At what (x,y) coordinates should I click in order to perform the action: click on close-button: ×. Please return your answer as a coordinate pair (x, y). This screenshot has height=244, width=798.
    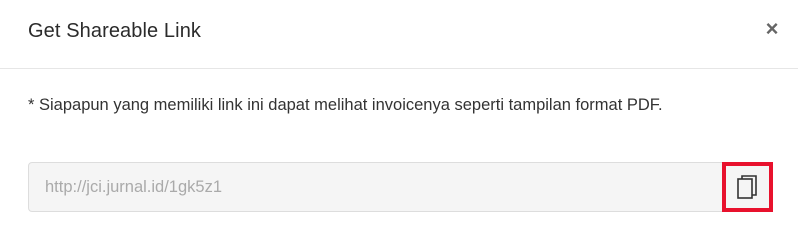
    Looking at the image, I should click on (772, 29).